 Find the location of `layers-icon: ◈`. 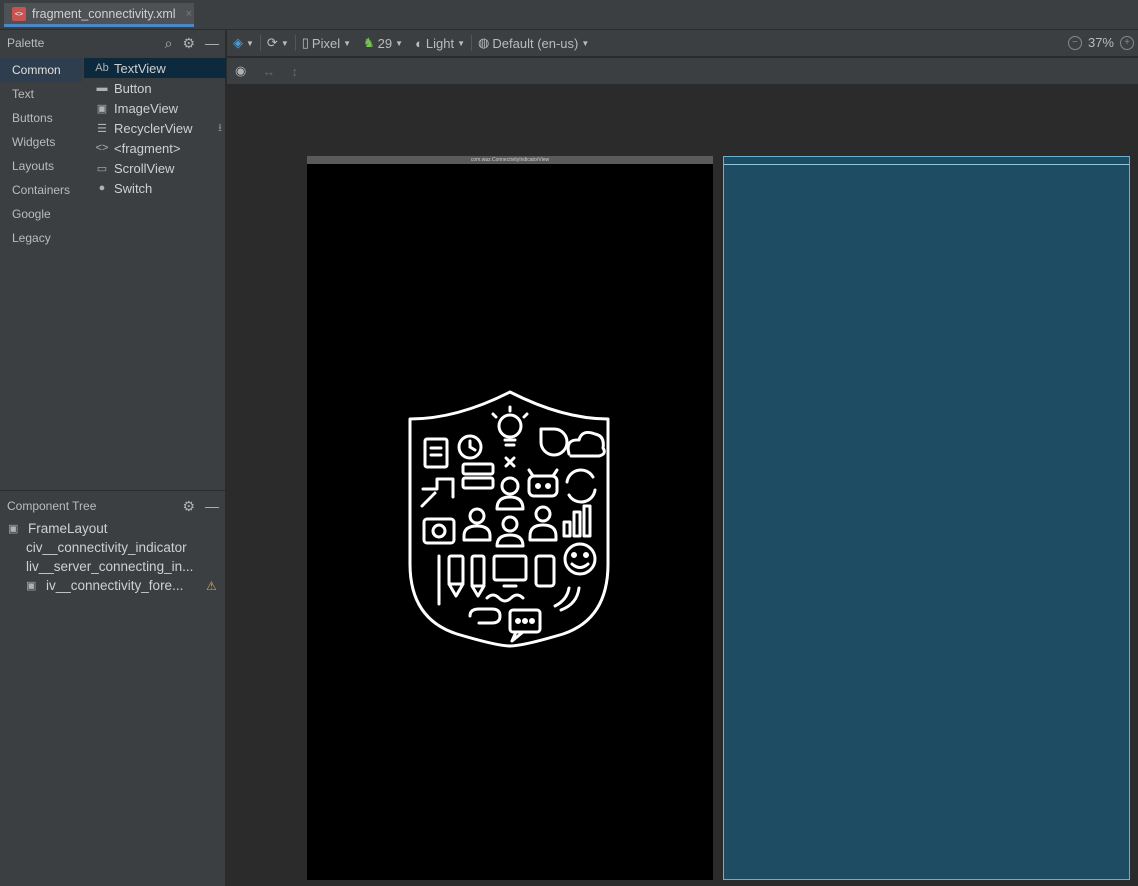

layers-icon: ◈ is located at coordinates (238, 42).